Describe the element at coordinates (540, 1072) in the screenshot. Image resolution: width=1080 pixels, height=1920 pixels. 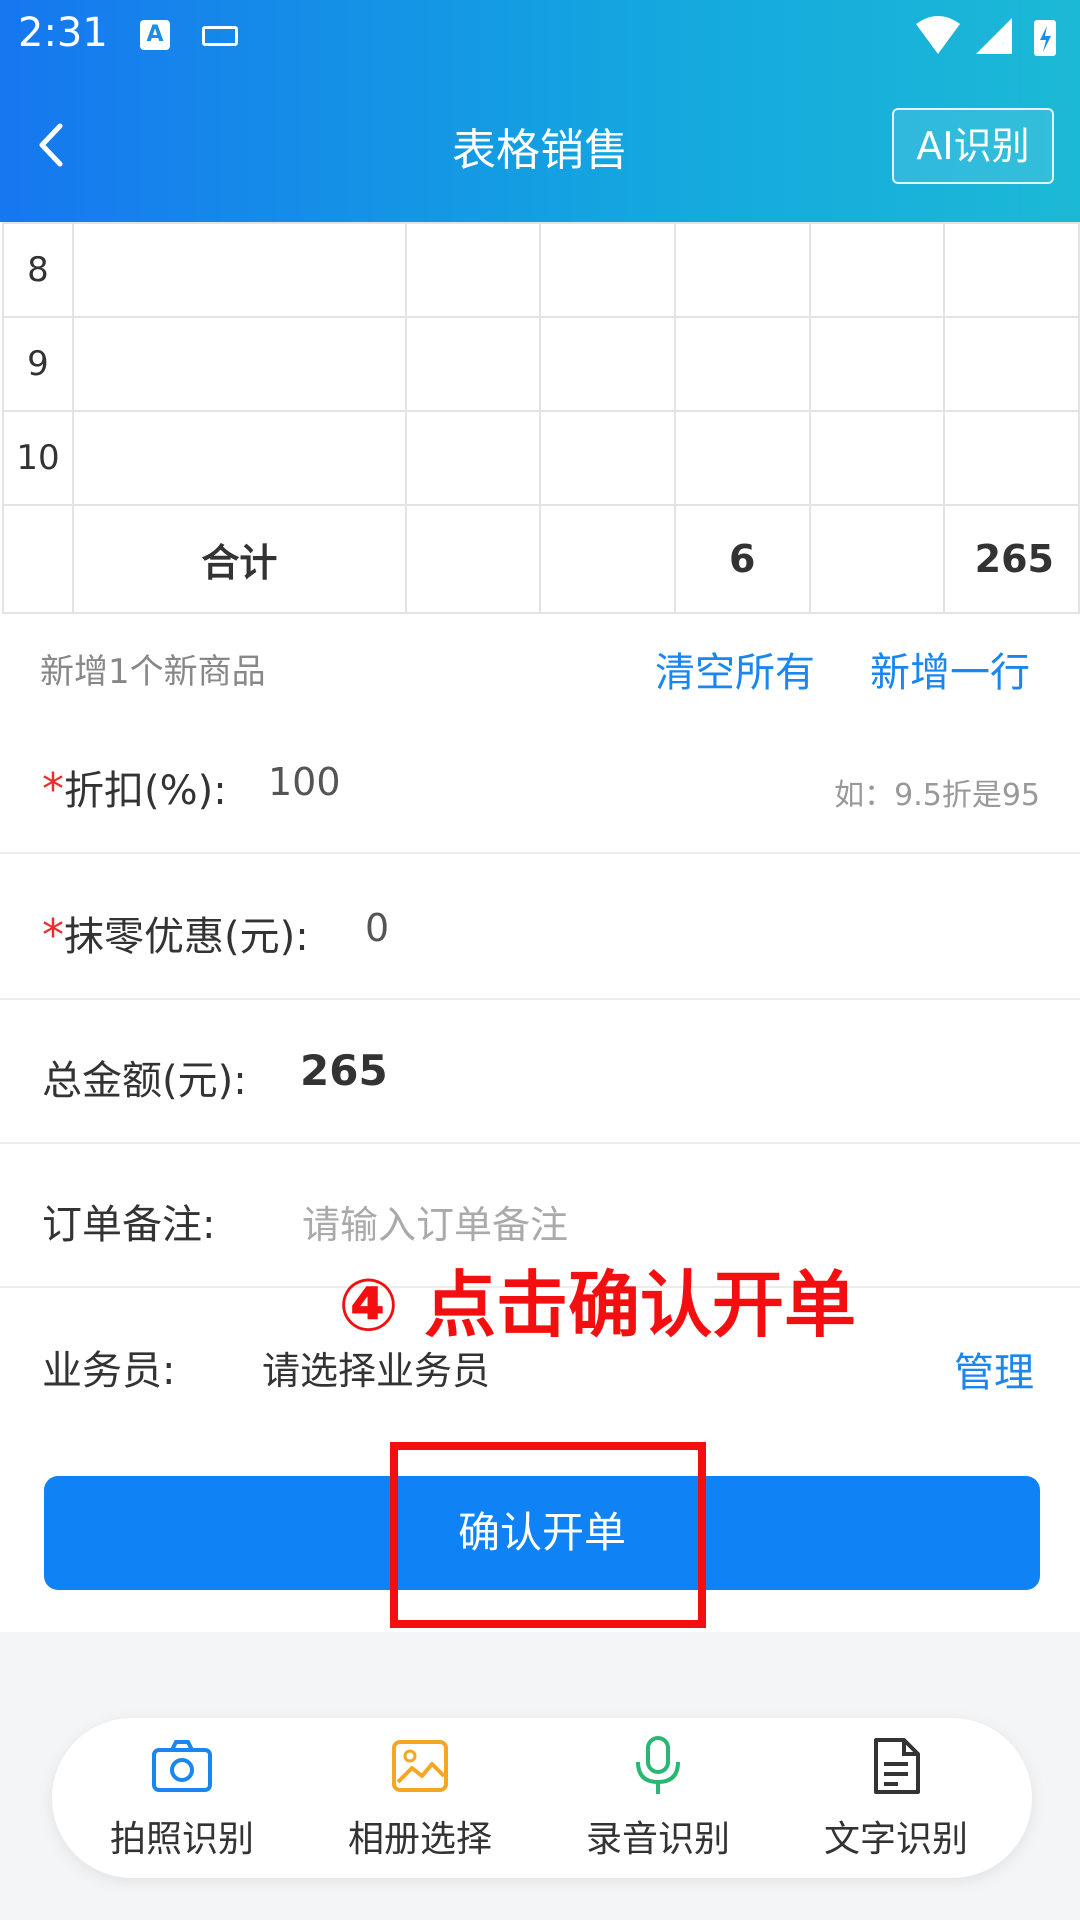
I see `total-amount-field: 总金额(元): 265` at that location.